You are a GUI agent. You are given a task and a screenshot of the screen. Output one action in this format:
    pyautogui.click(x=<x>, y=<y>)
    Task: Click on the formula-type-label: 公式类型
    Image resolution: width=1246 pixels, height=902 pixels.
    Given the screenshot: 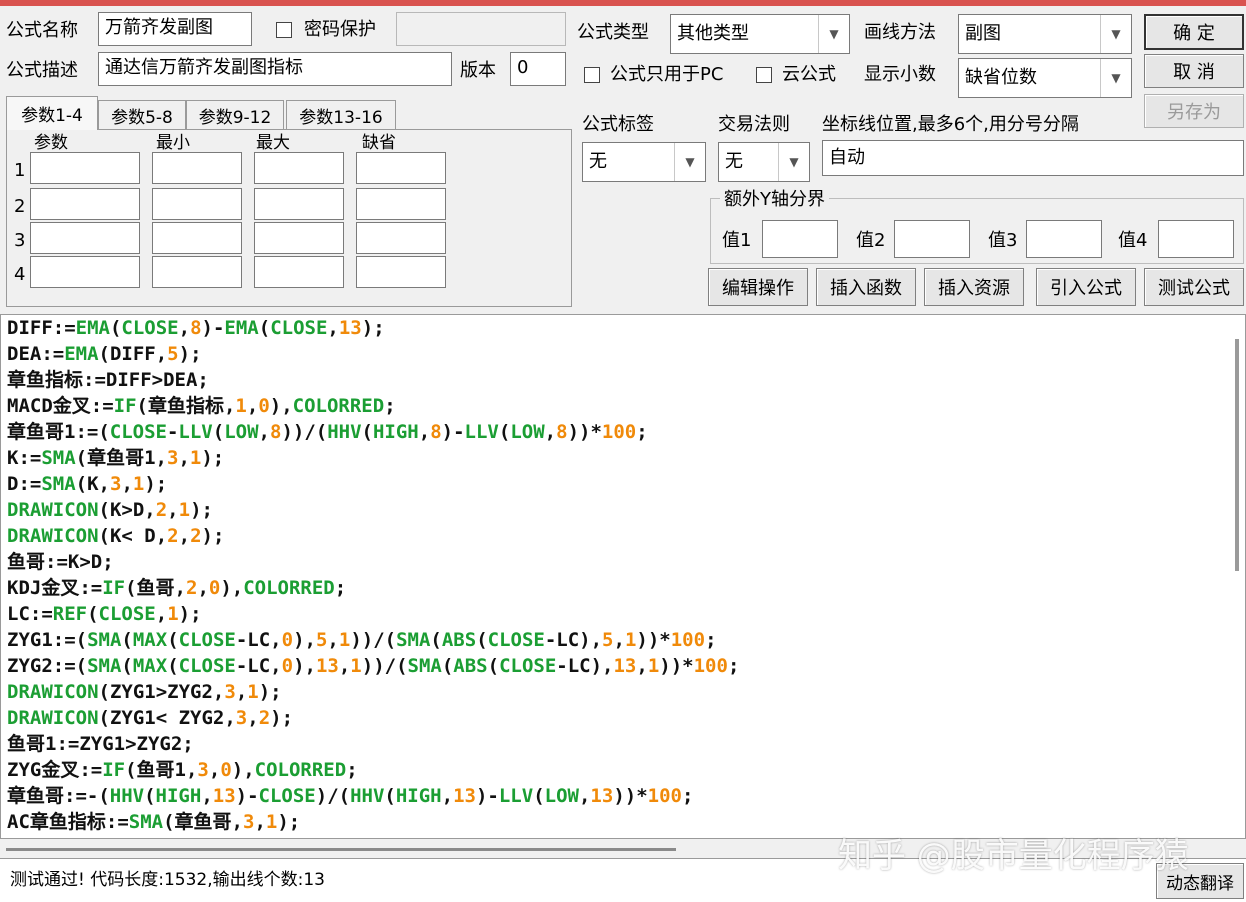 What is the action you would take?
    pyautogui.click(x=613, y=32)
    